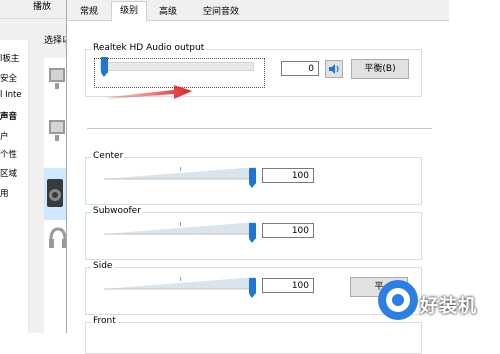  What do you see at coordinates (104, 321) in the screenshot?
I see `channel-label: Front` at bounding box center [104, 321].